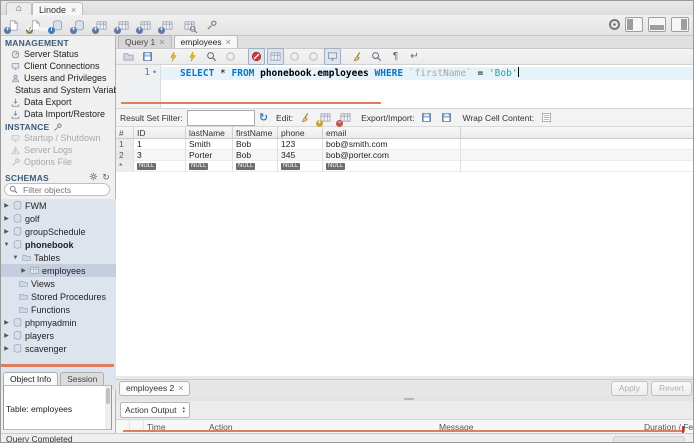 The height and width of the screenshot is (443, 694). I want to click on search-table-data-icon, so click(189, 25).